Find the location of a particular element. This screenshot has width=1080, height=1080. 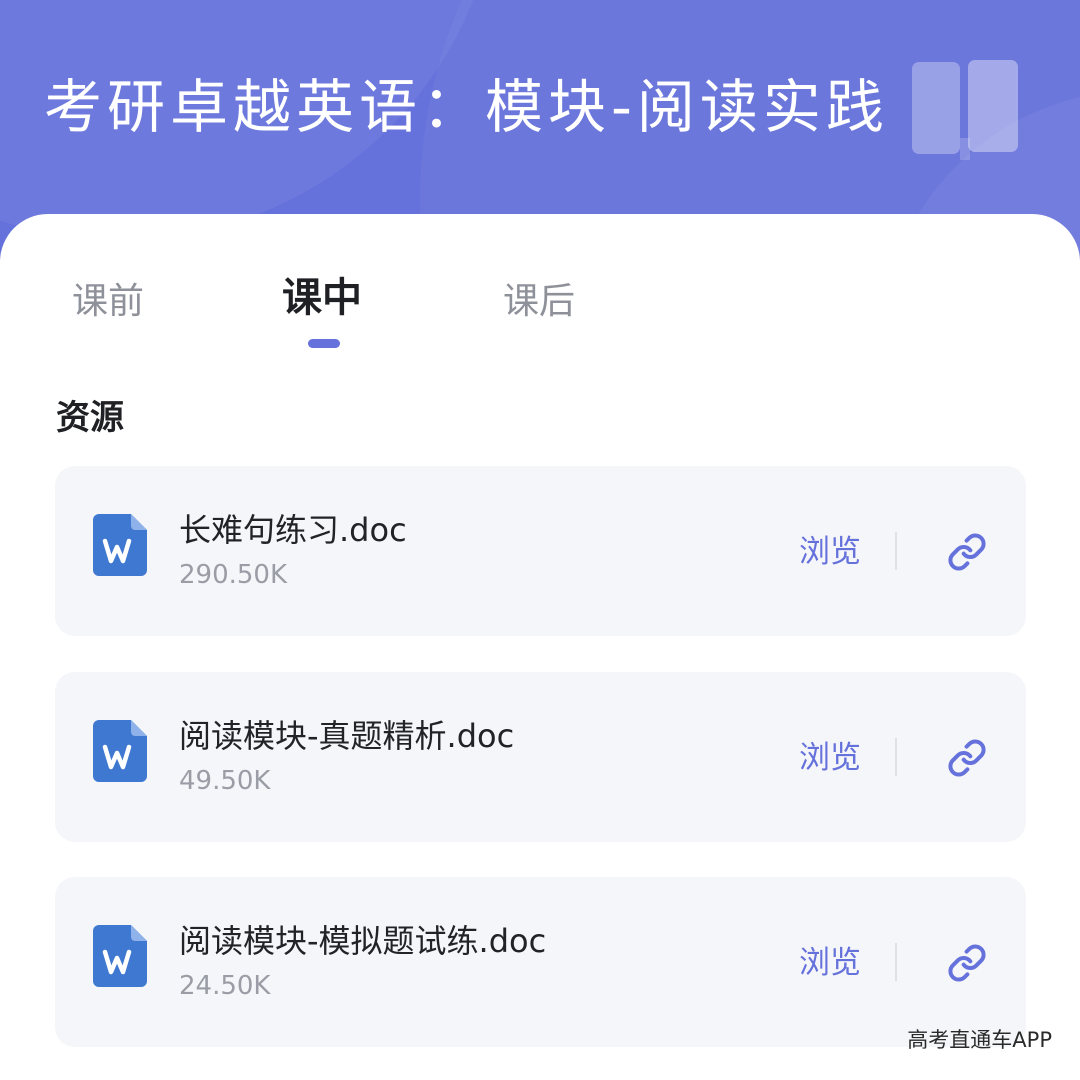

tab-bar: 课前 课中 课后 is located at coordinates (540, 317).